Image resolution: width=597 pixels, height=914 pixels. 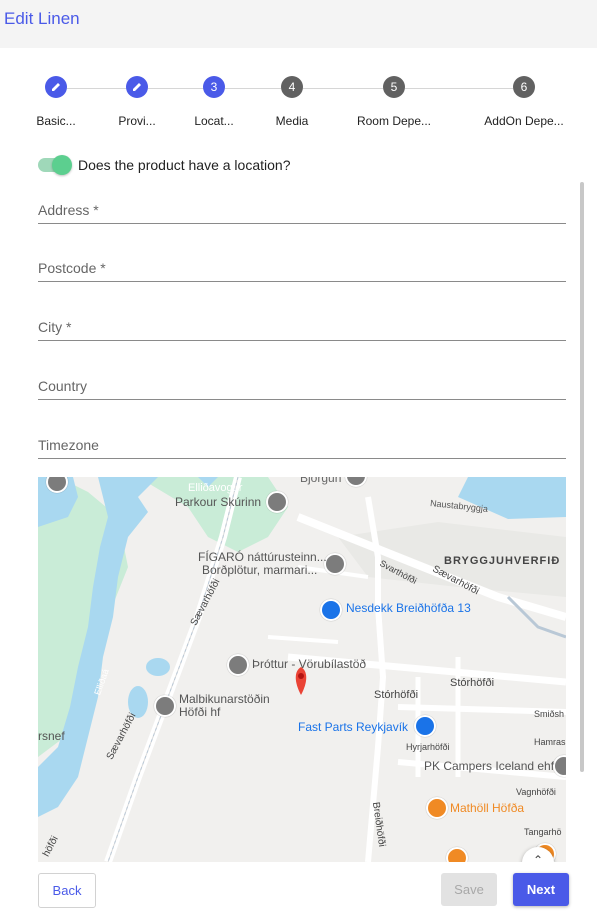 What do you see at coordinates (292, 87) in the screenshot?
I see `step-number: 4` at bounding box center [292, 87].